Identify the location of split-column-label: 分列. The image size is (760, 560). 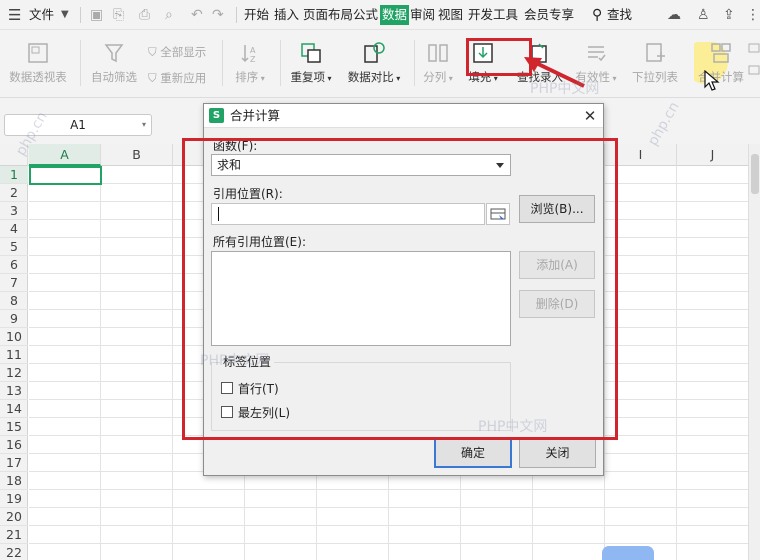
(435, 77).